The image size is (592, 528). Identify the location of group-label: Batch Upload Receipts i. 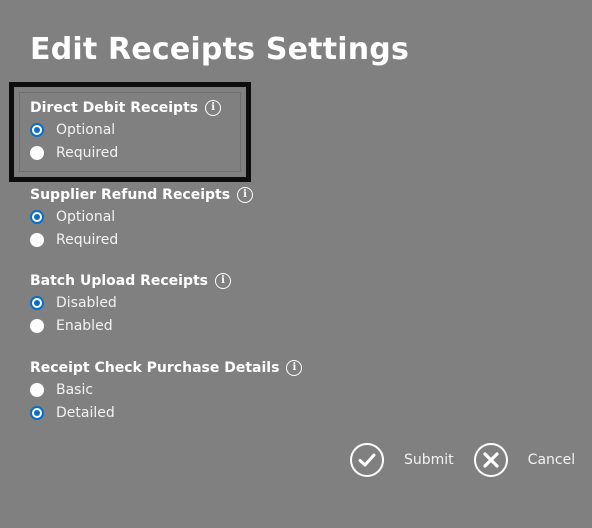
(131, 281).